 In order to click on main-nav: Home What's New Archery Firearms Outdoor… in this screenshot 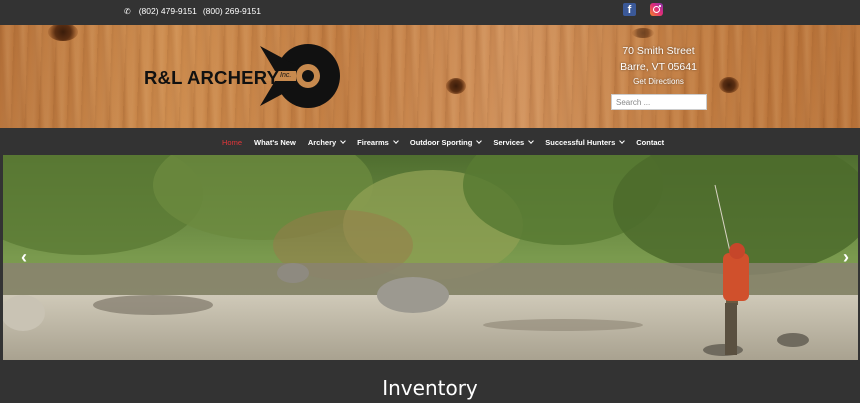, I will do `click(430, 141)`.